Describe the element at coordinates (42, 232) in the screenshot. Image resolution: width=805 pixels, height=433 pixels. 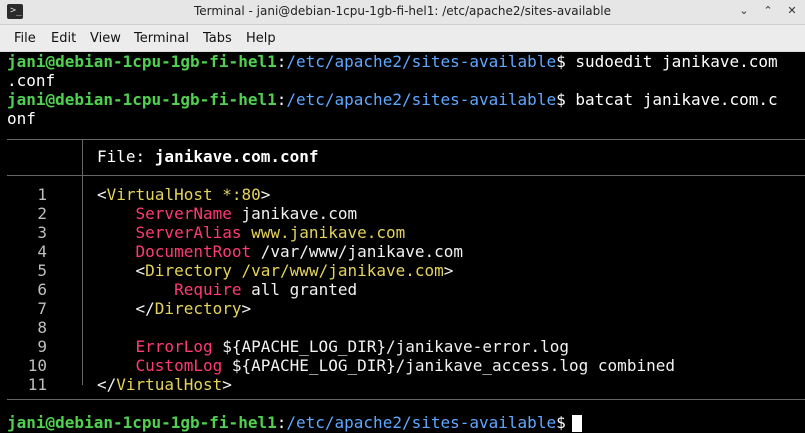
I see `line-number: 3` at that location.